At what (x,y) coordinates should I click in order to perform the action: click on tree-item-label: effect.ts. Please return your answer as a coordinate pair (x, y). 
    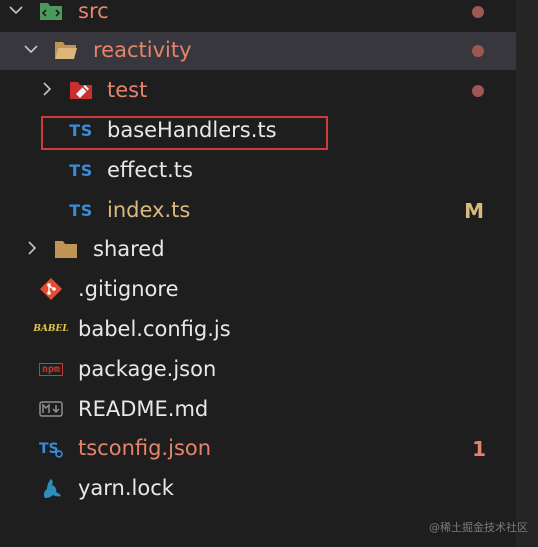
    Looking at the image, I should click on (150, 170).